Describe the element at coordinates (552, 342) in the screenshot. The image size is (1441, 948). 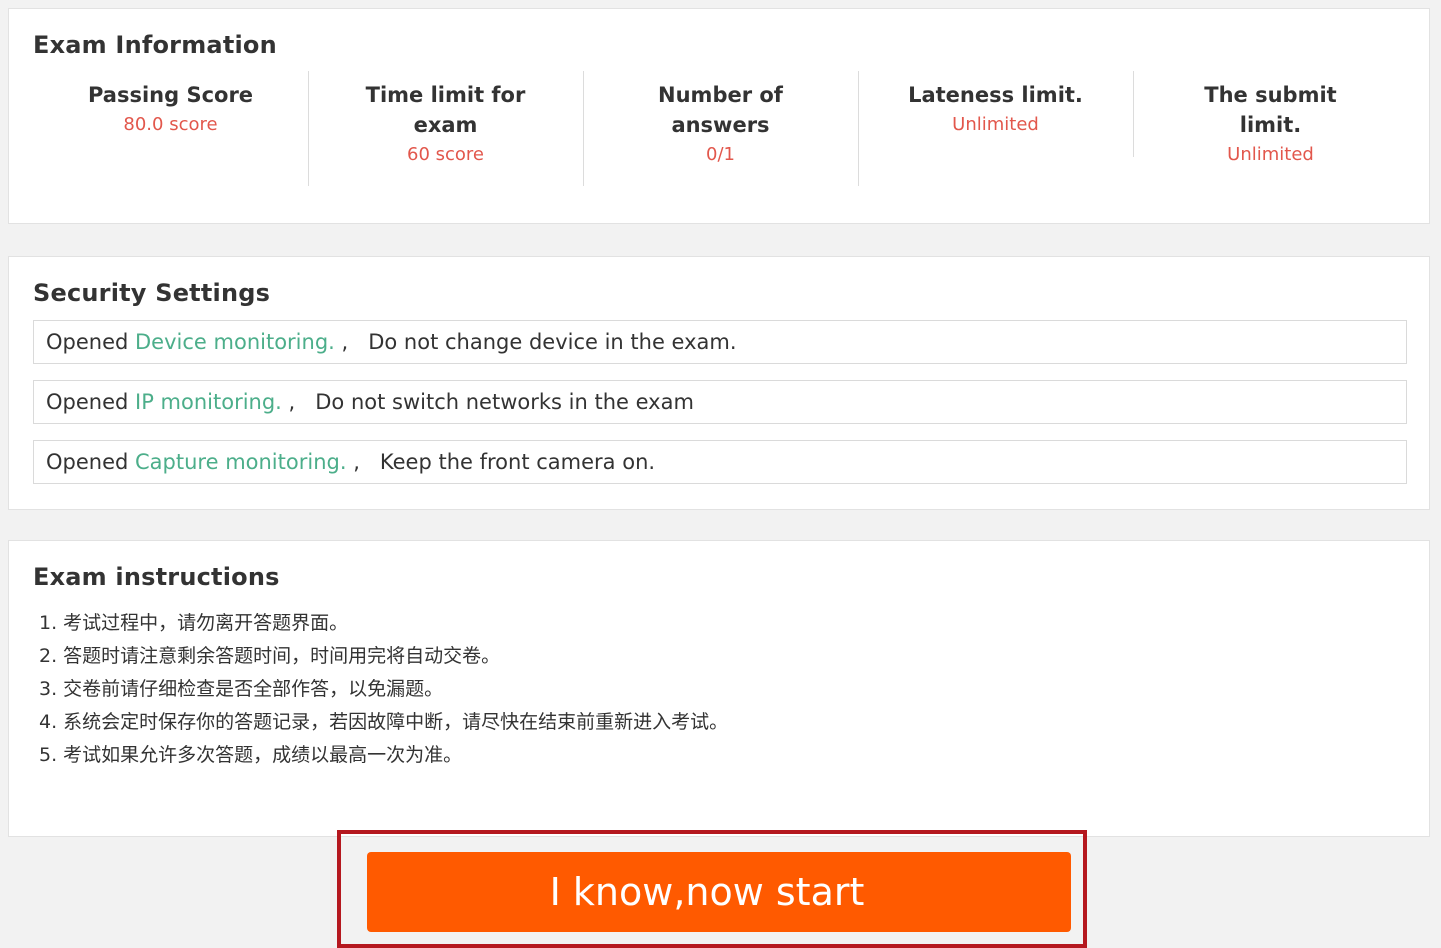
I see `security-text: Do not change device in the exam.` at that location.